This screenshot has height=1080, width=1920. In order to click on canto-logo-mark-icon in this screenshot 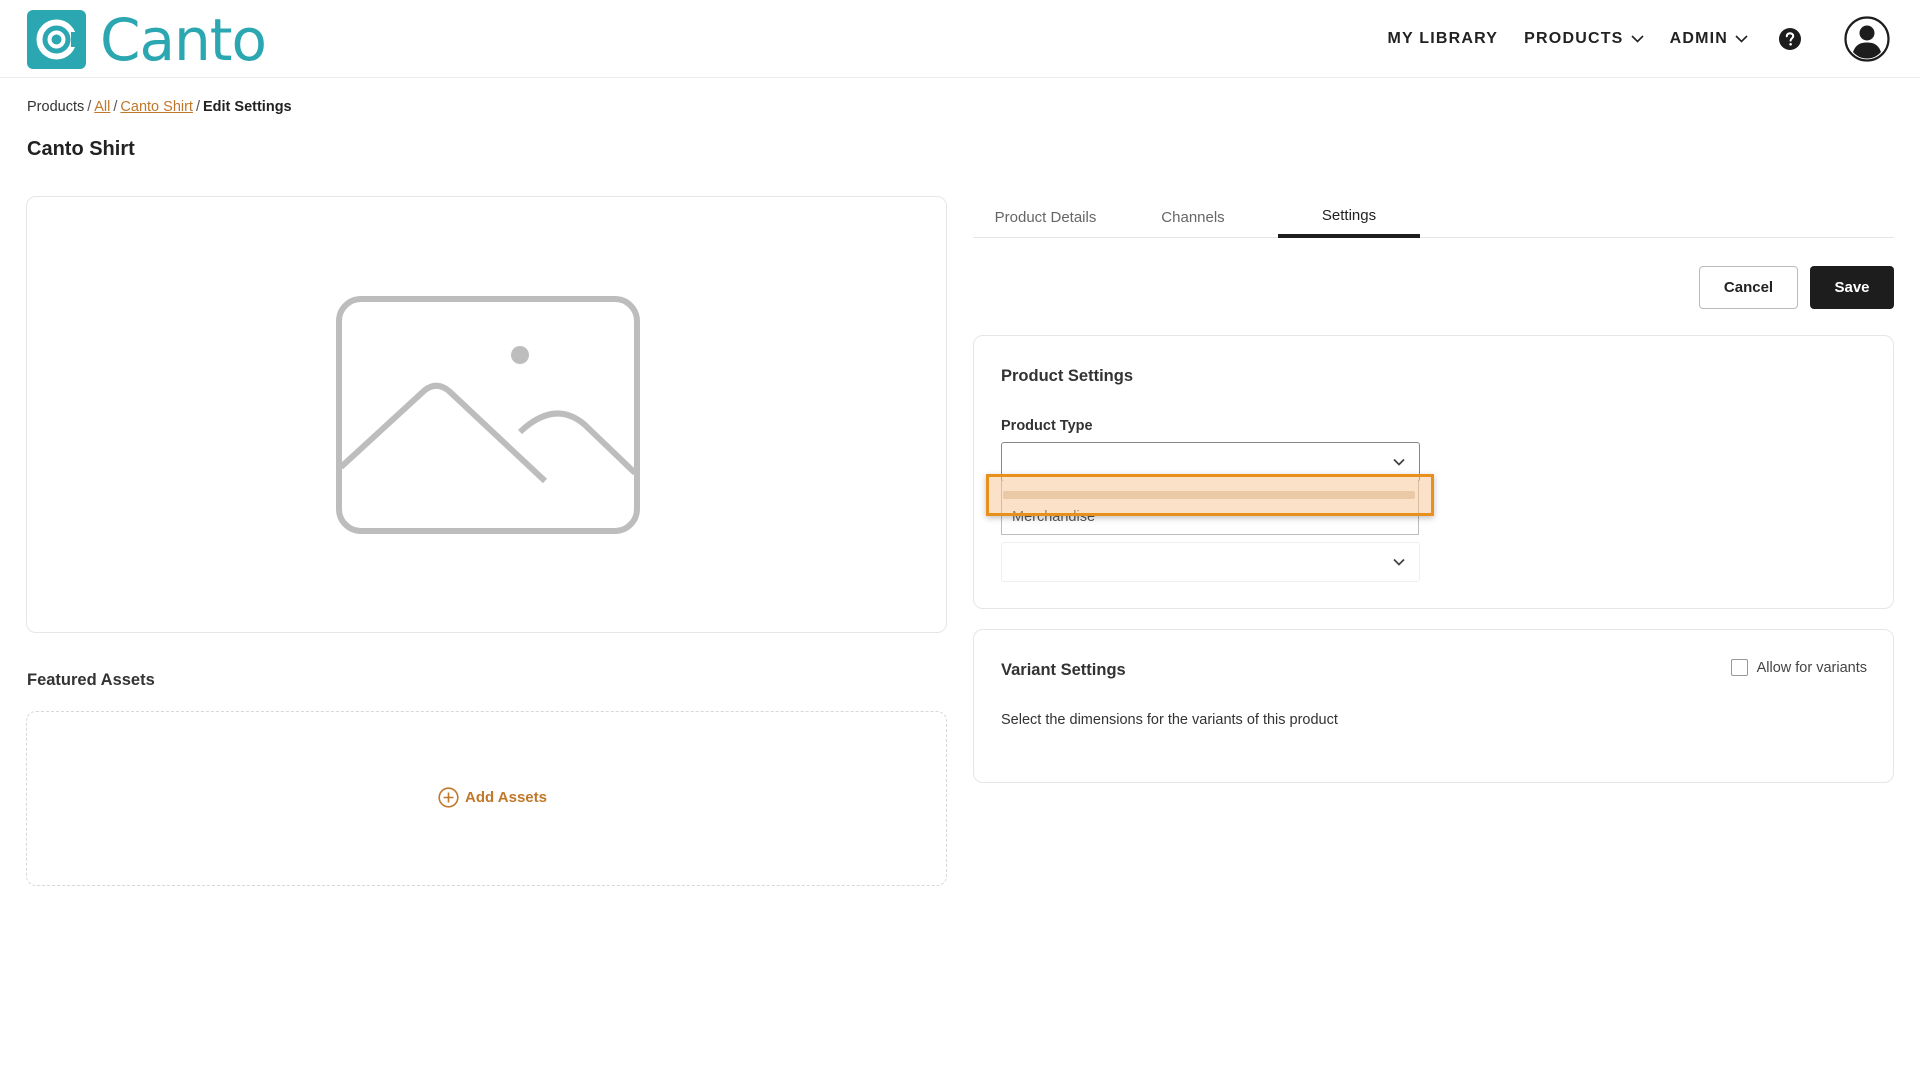, I will do `click(56, 39)`.